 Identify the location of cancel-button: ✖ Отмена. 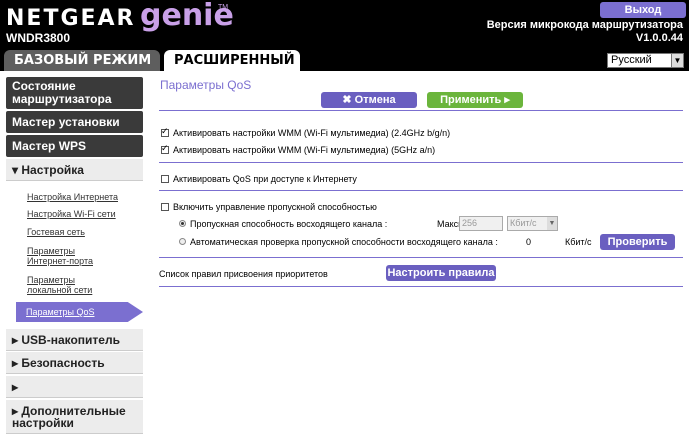
(369, 100).